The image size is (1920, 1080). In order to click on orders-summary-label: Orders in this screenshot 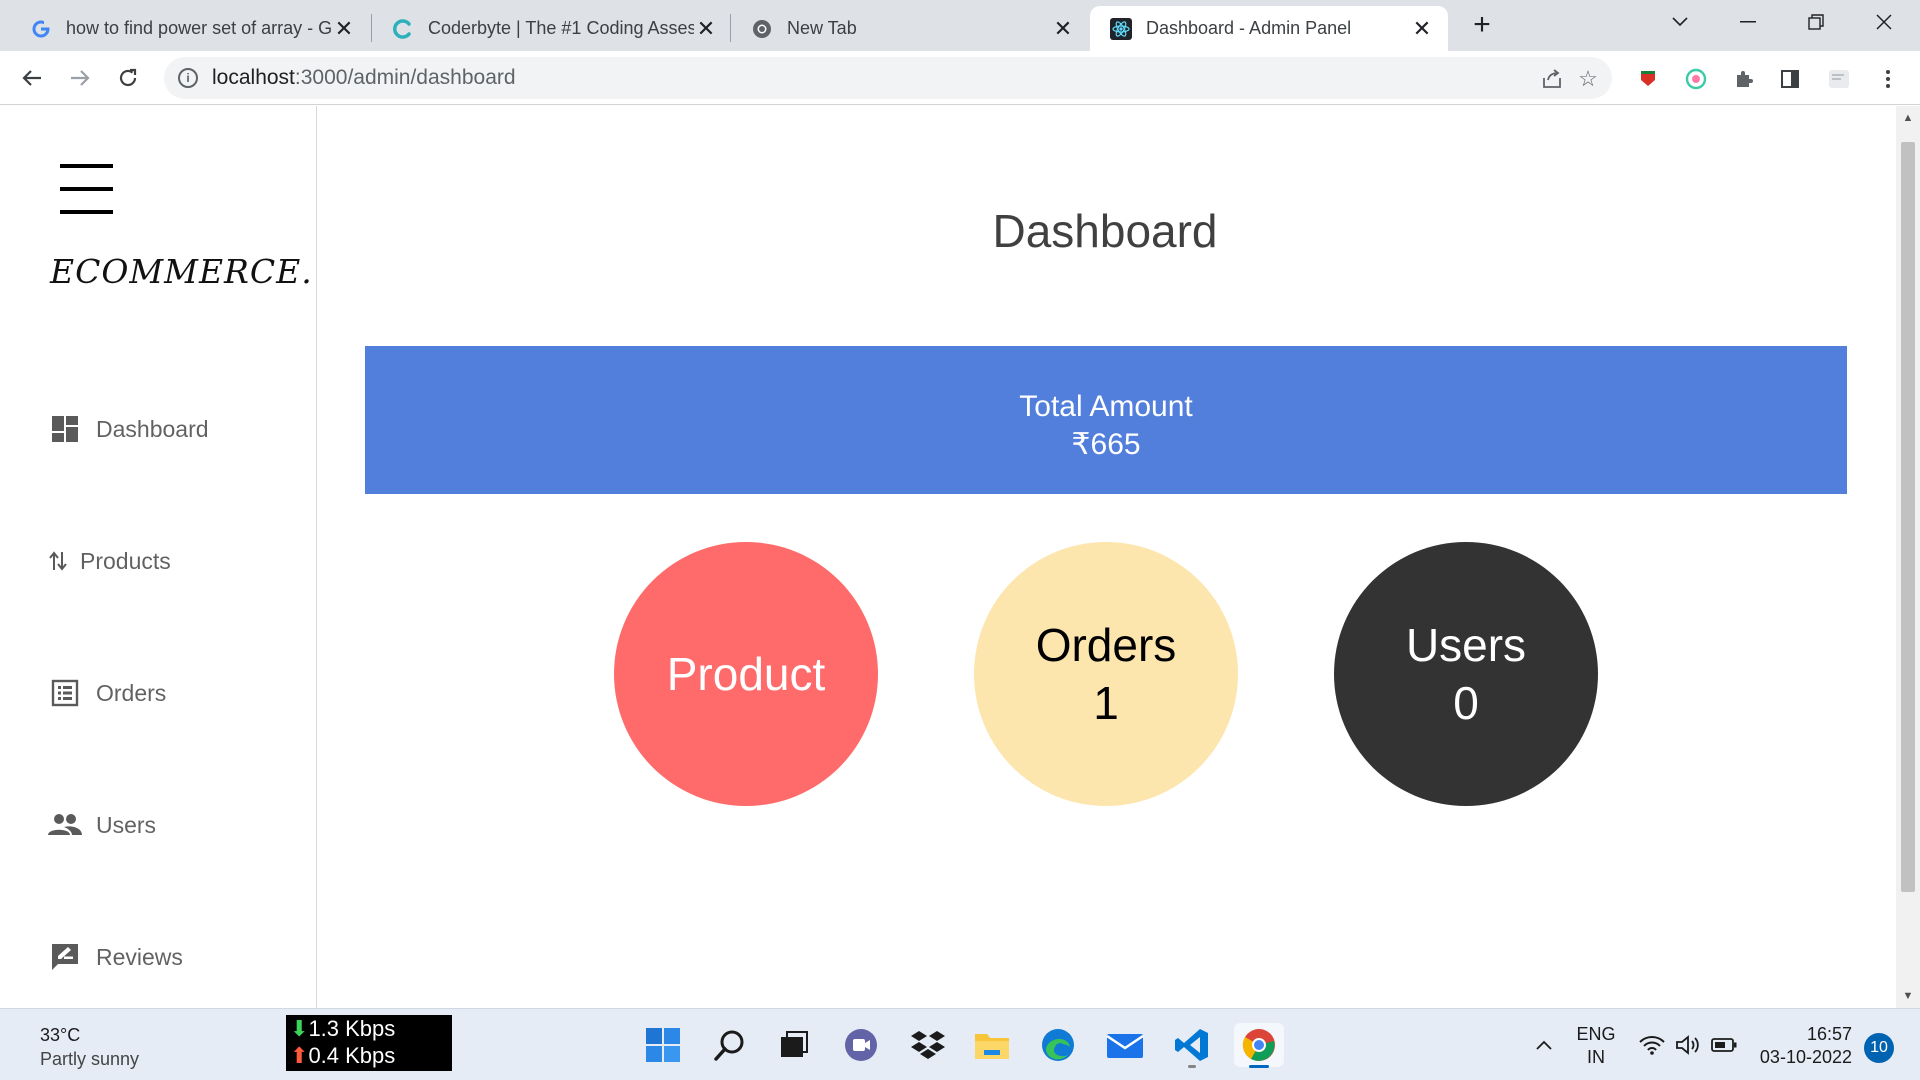, I will do `click(1106, 645)`.